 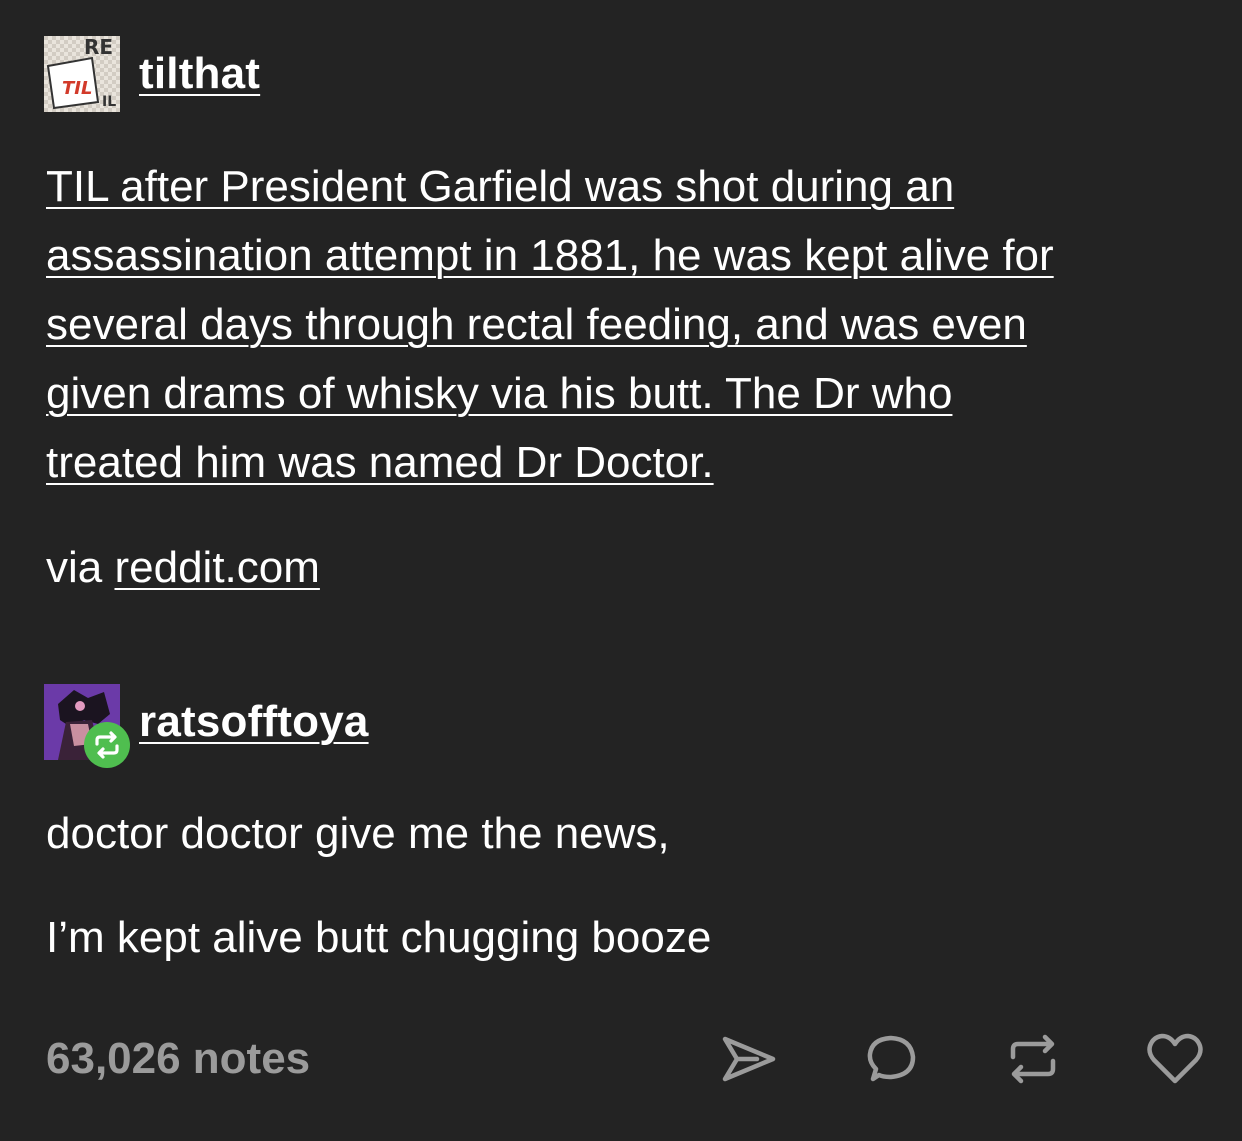 I want to click on via-prefix: via, so click(x=80, y=567).